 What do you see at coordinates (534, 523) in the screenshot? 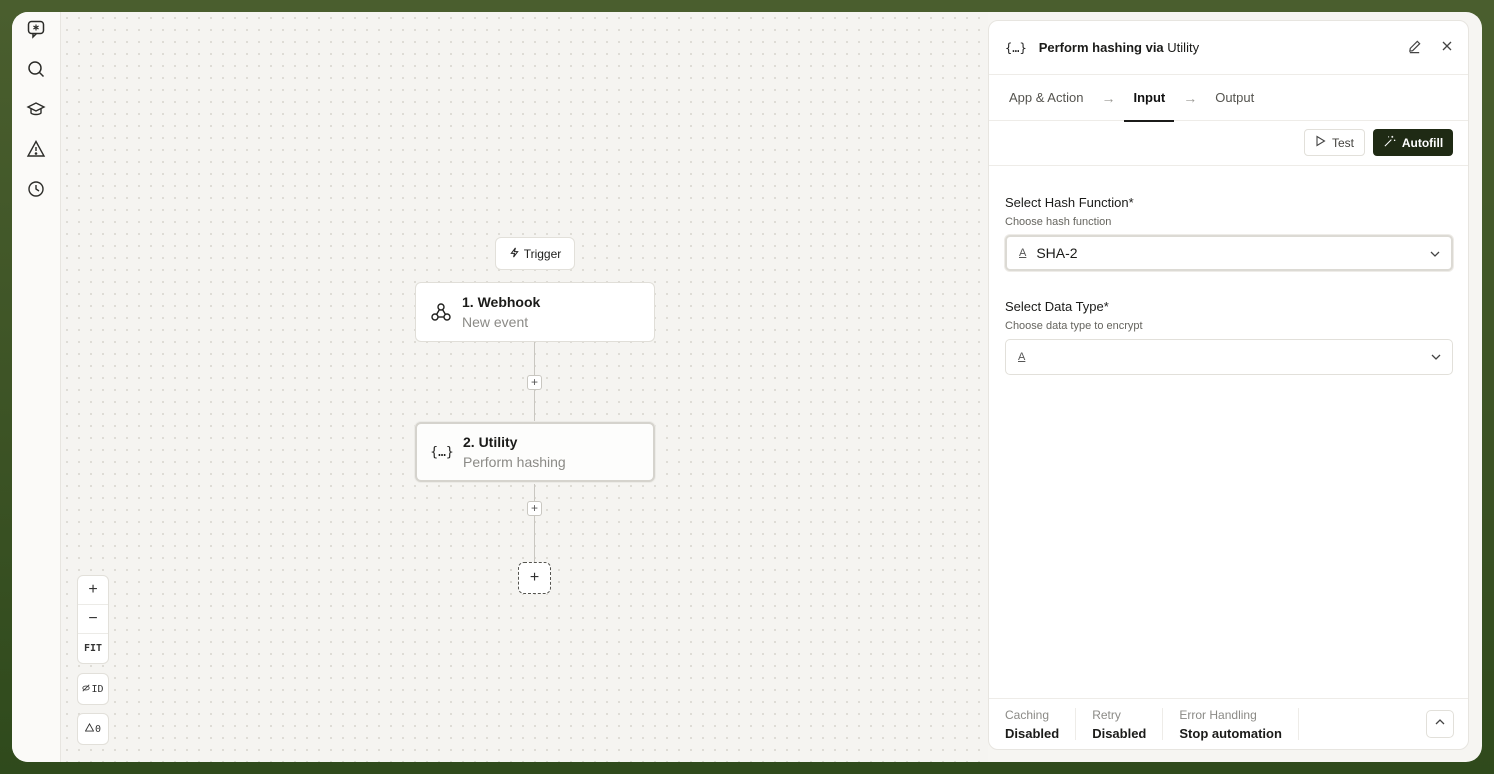
I see `connector-line` at bounding box center [534, 523].